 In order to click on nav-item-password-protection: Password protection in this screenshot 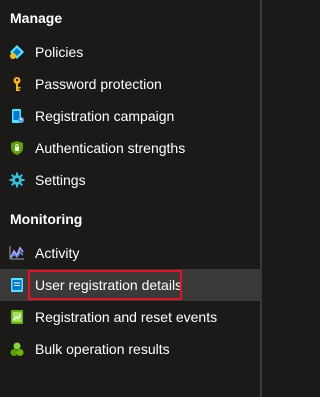, I will do `click(130, 84)`.